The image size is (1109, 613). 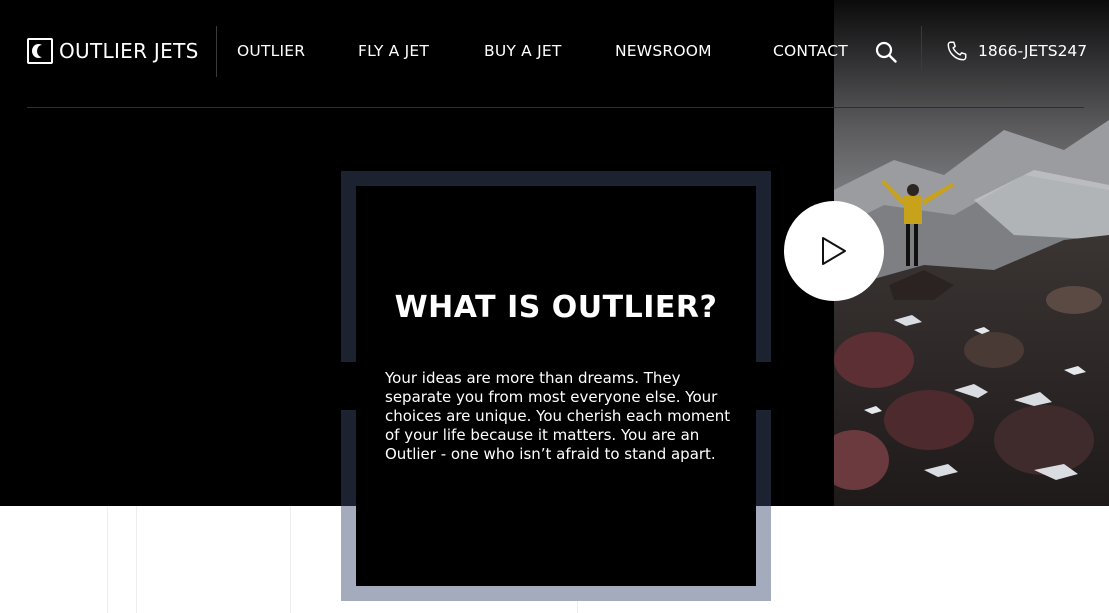 What do you see at coordinates (957, 51) in the screenshot?
I see `phone-icon` at bounding box center [957, 51].